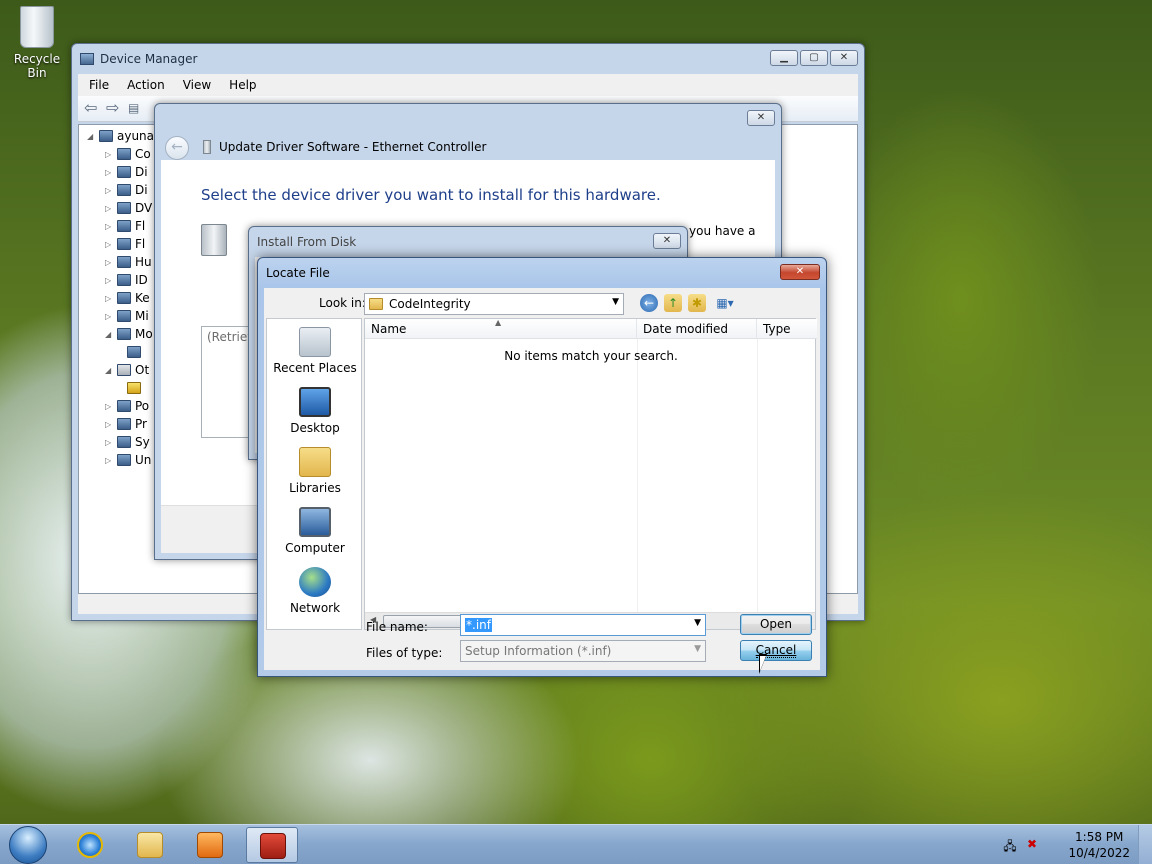 Image resolution: width=1152 pixels, height=864 pixels. Describe the element at coordinates (142, 316) in the screenshot. I see `tree-item-label: Mi` at that location.